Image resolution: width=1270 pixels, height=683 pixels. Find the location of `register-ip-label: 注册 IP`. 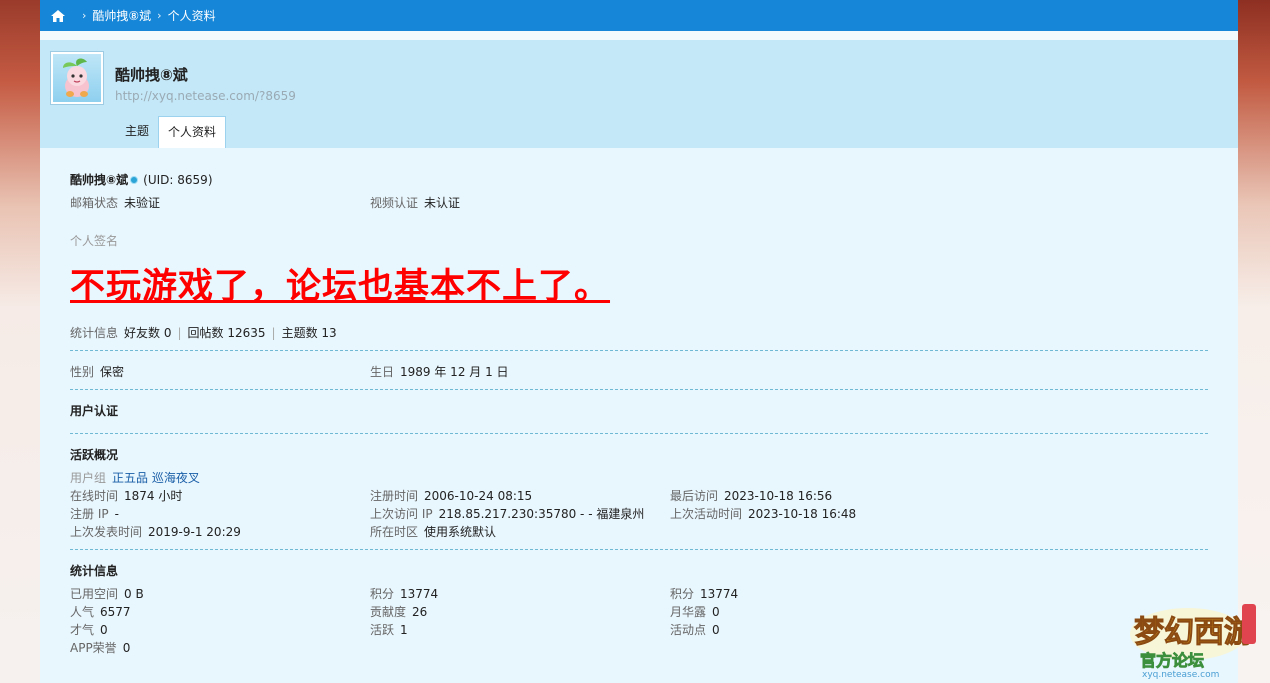

register-ip-label: 注册 IP is located at coordinates (89, 514).